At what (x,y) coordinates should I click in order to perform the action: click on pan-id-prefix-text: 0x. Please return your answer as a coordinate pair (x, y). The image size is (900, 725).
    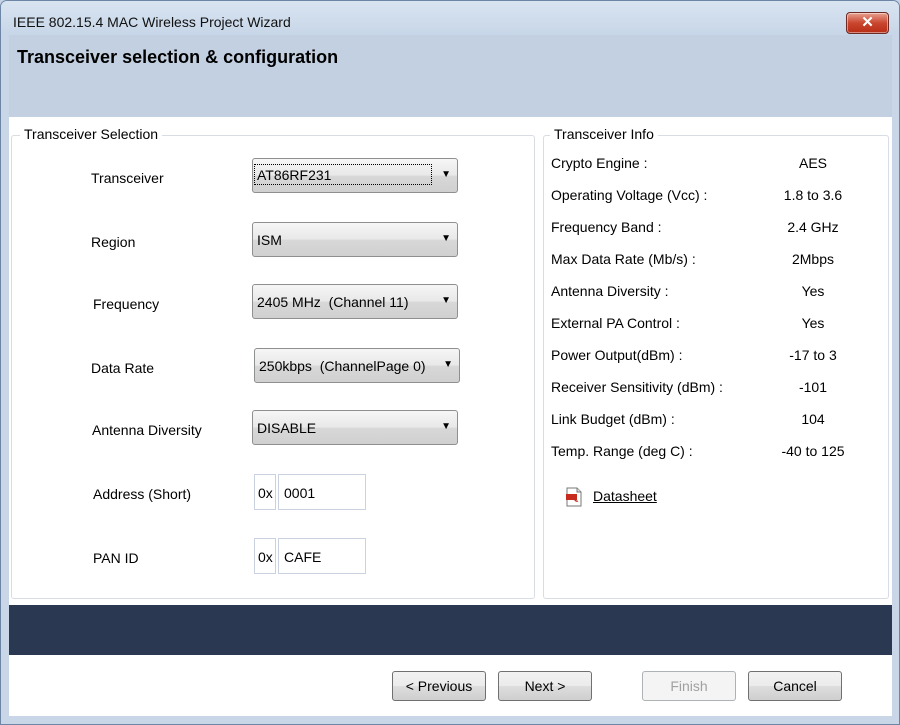
    Looking at the image, I should click on (265, 557).